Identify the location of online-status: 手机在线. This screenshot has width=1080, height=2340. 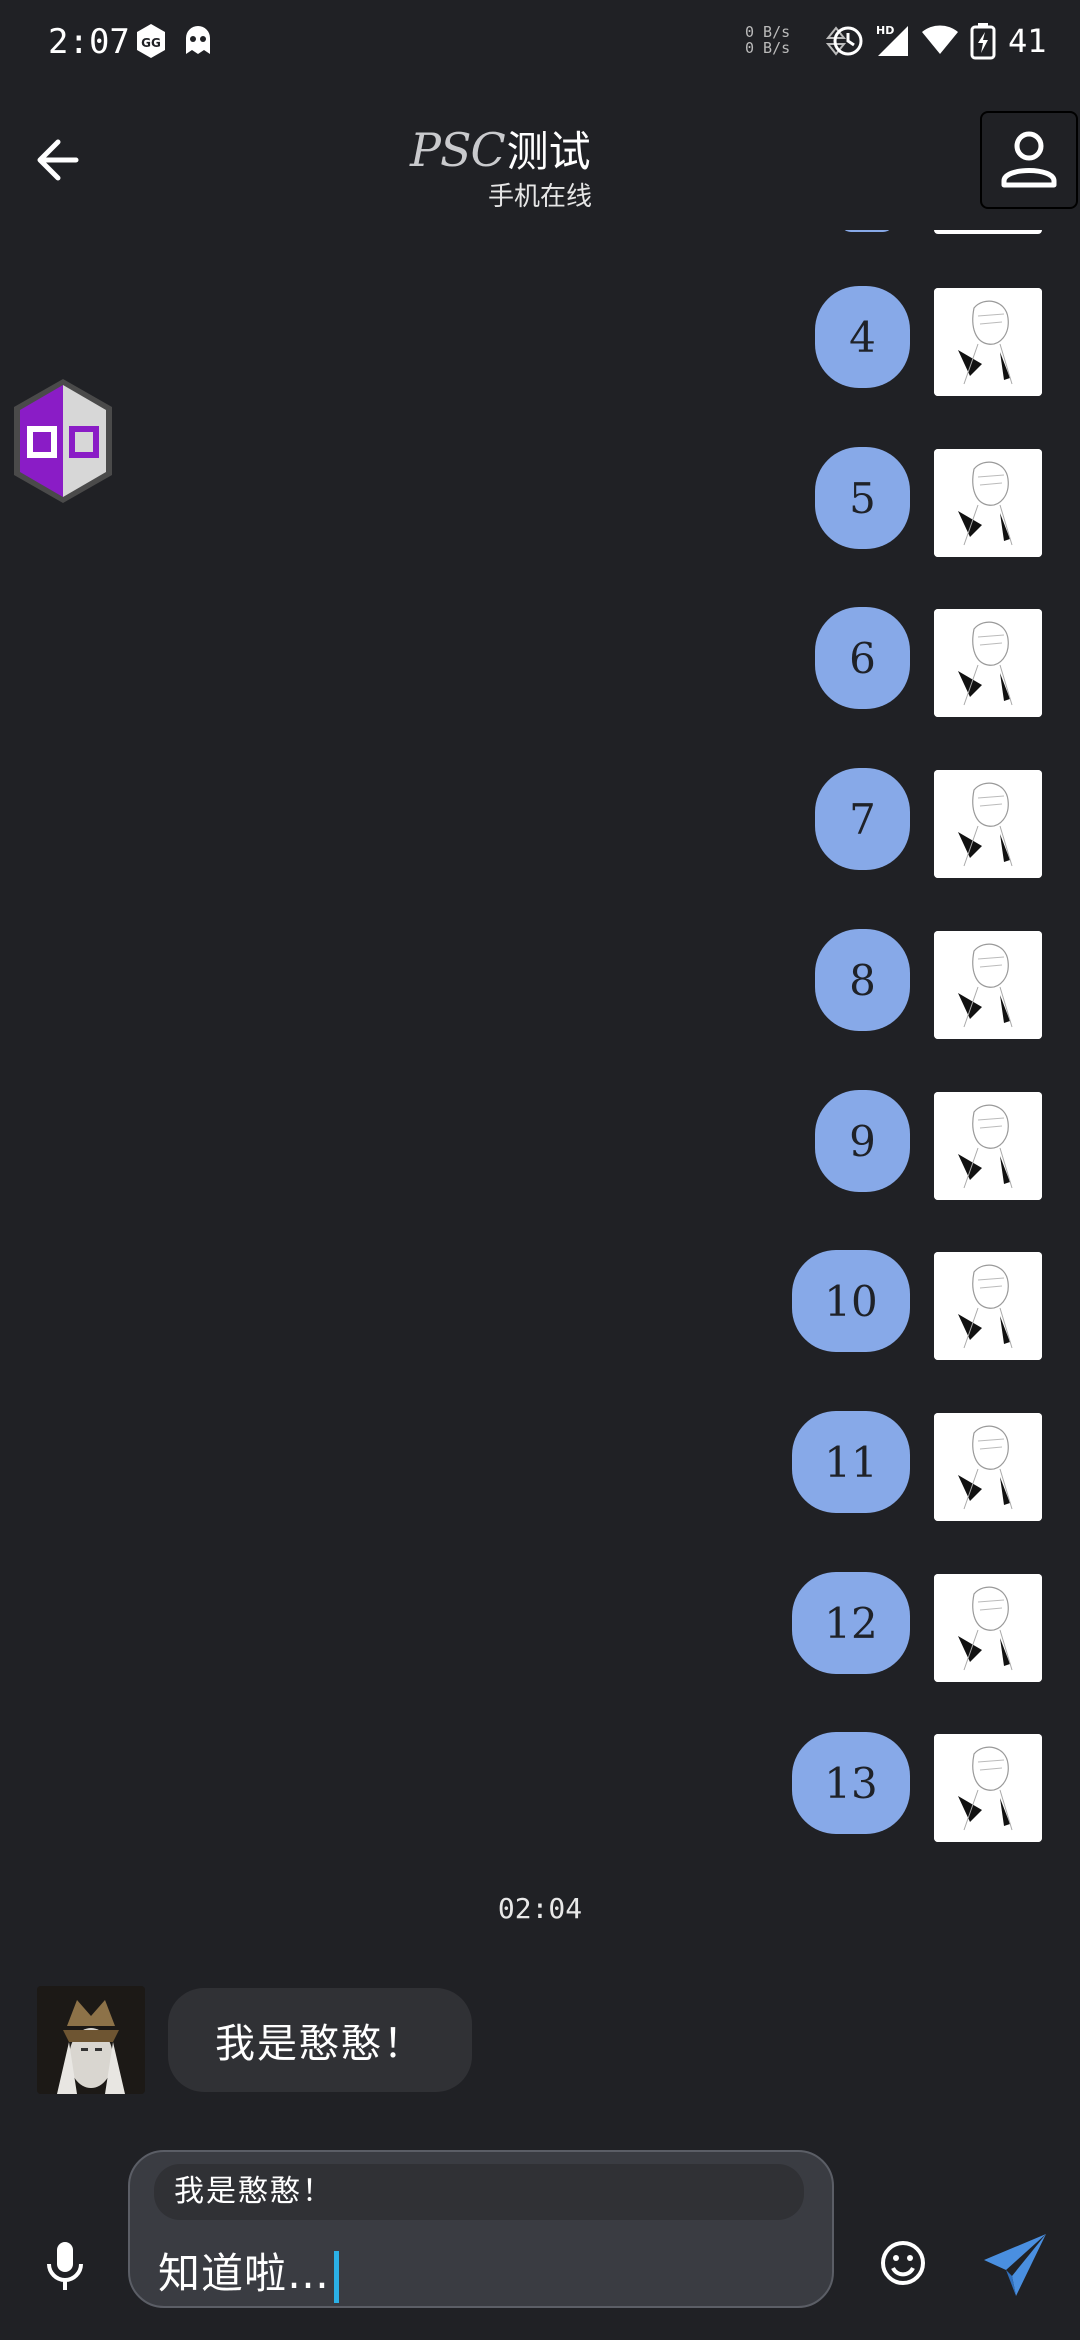
(540, 197).